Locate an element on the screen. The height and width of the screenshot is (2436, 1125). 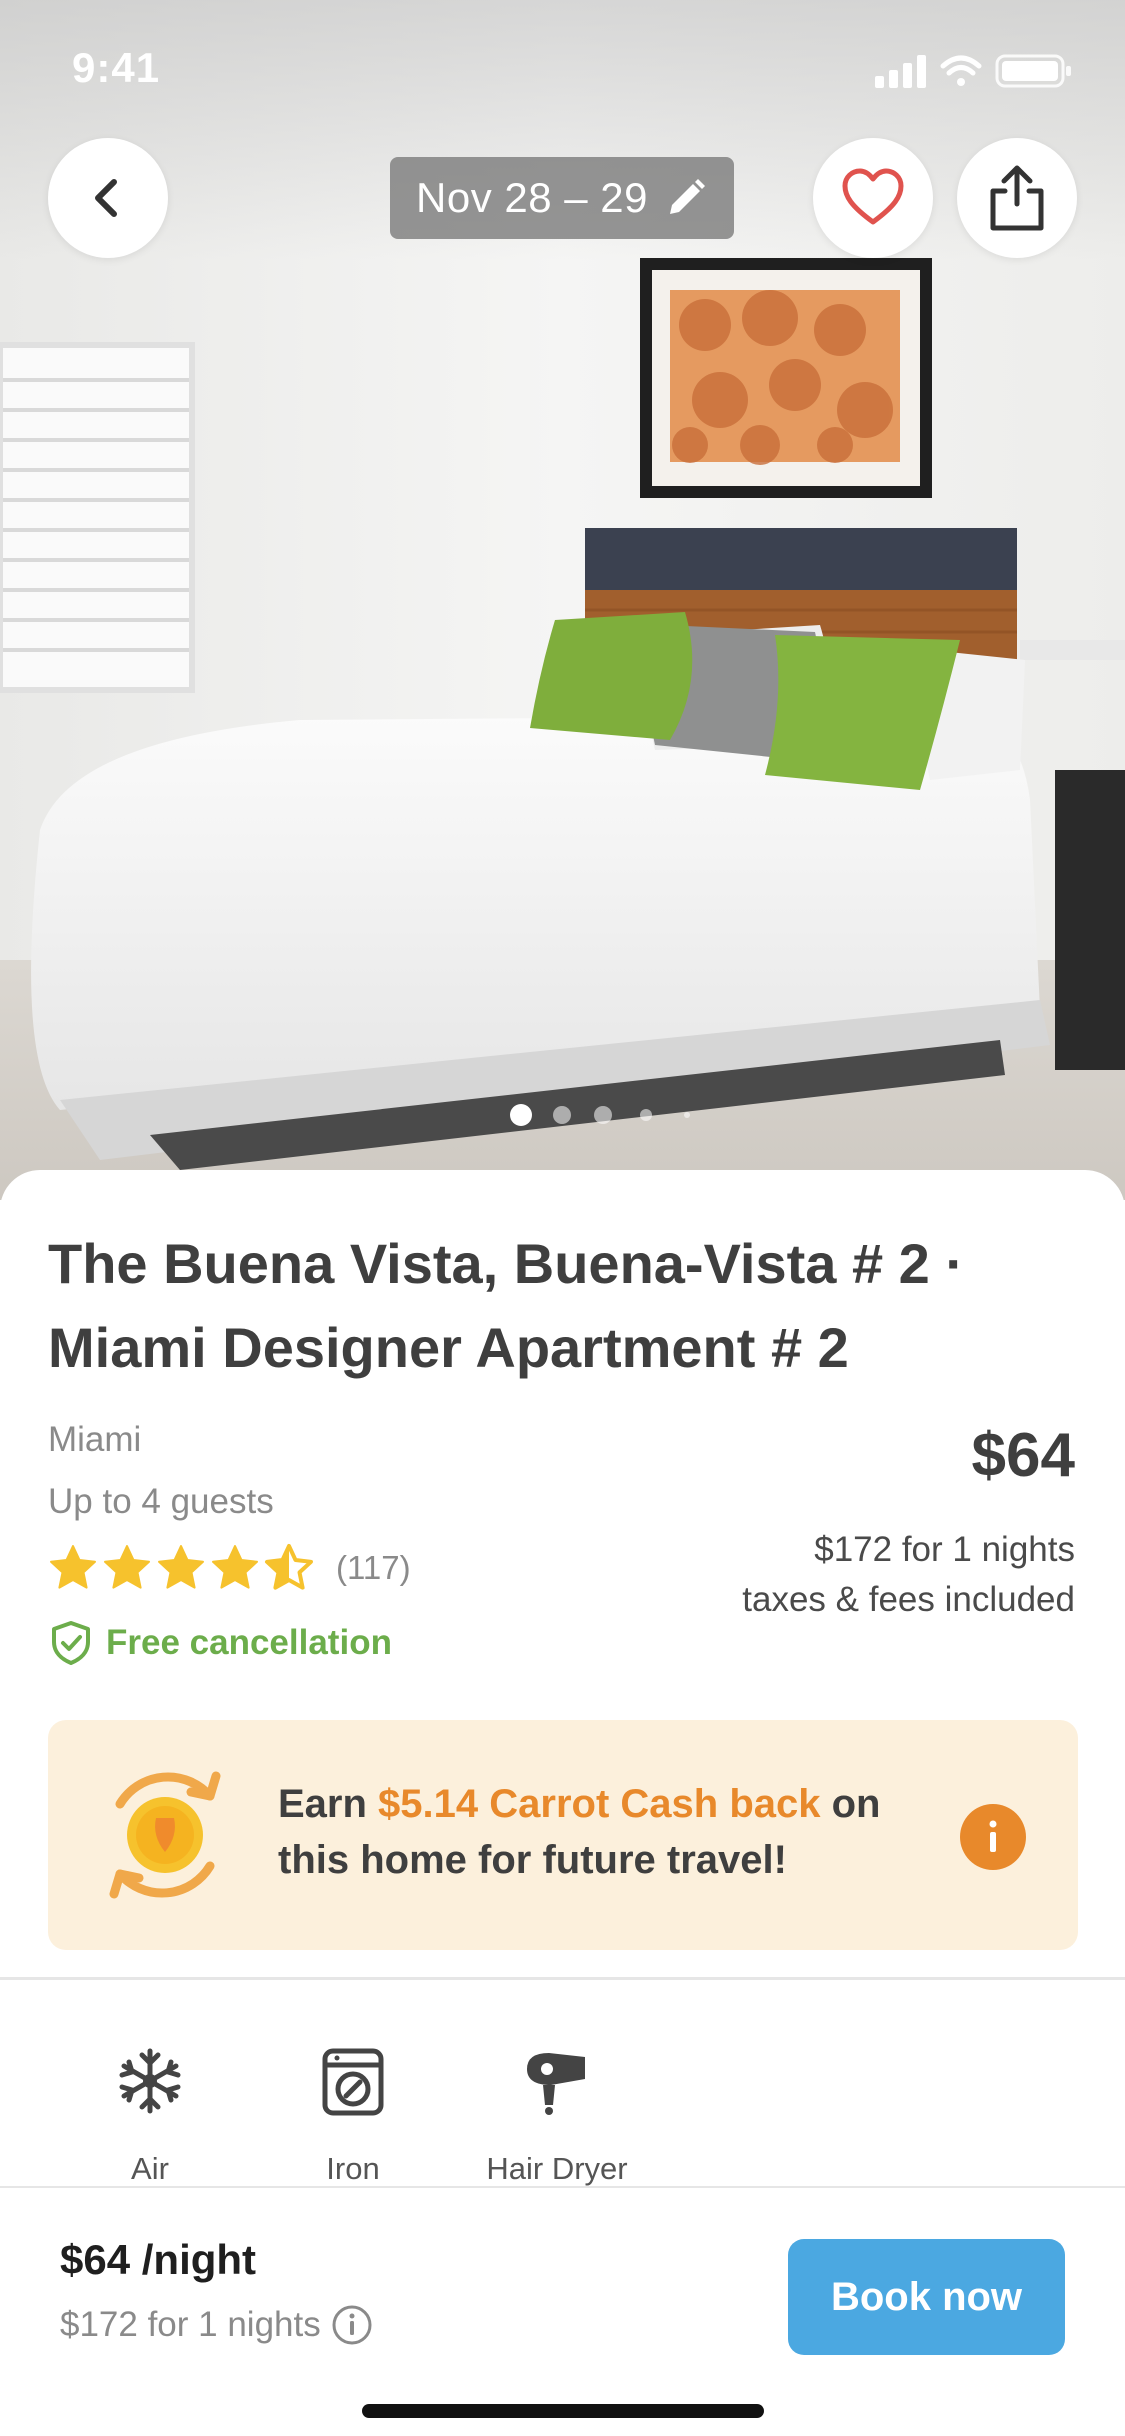
hair-dryer-icon is located at coordinates (556, 2084).